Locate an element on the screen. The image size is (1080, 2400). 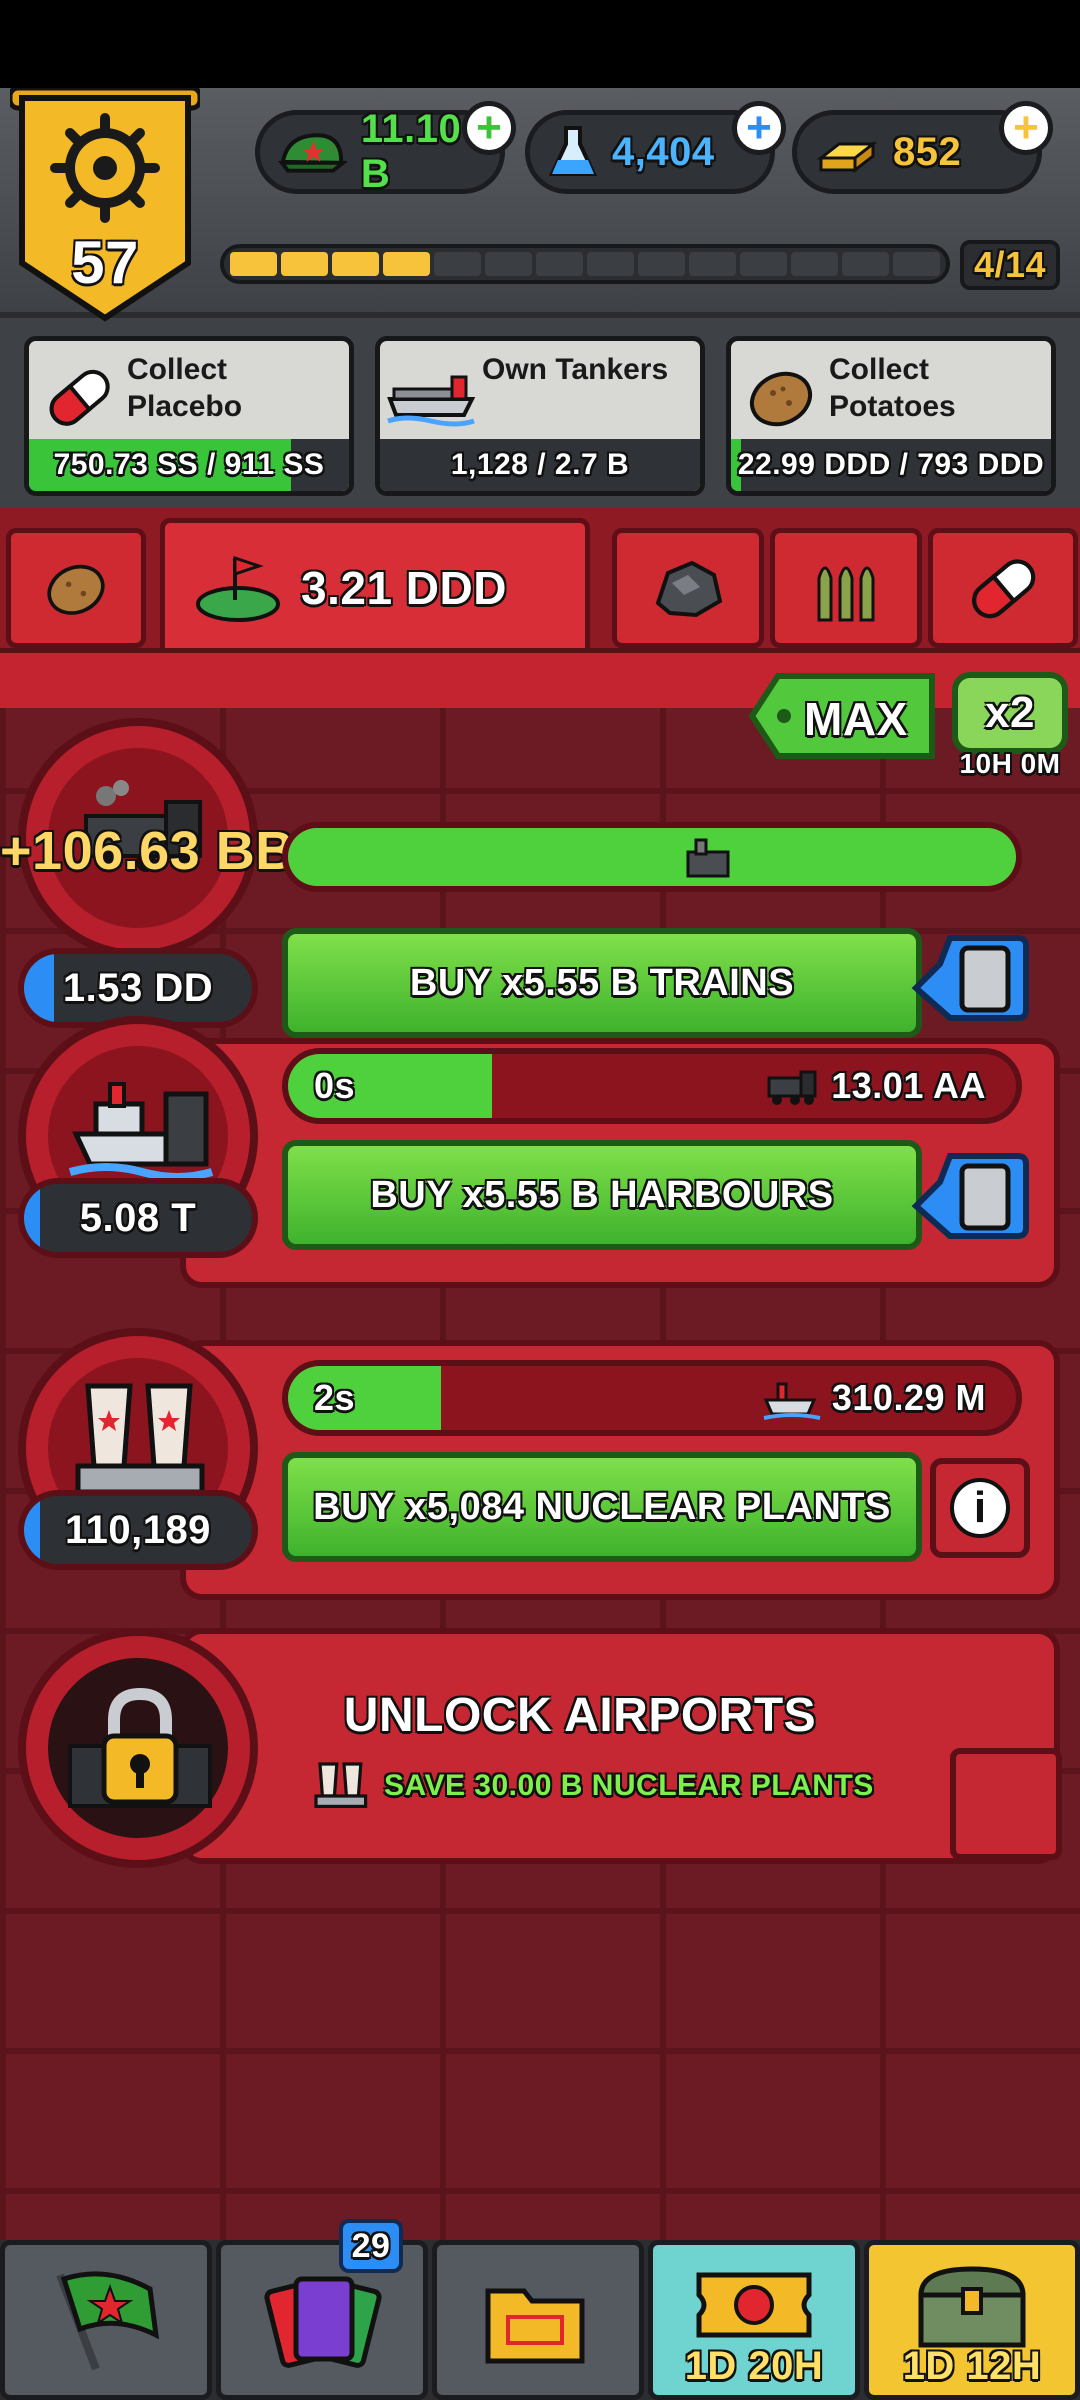
production-bar: 0s 13.01 AA is located at coordinates (652, 1086).